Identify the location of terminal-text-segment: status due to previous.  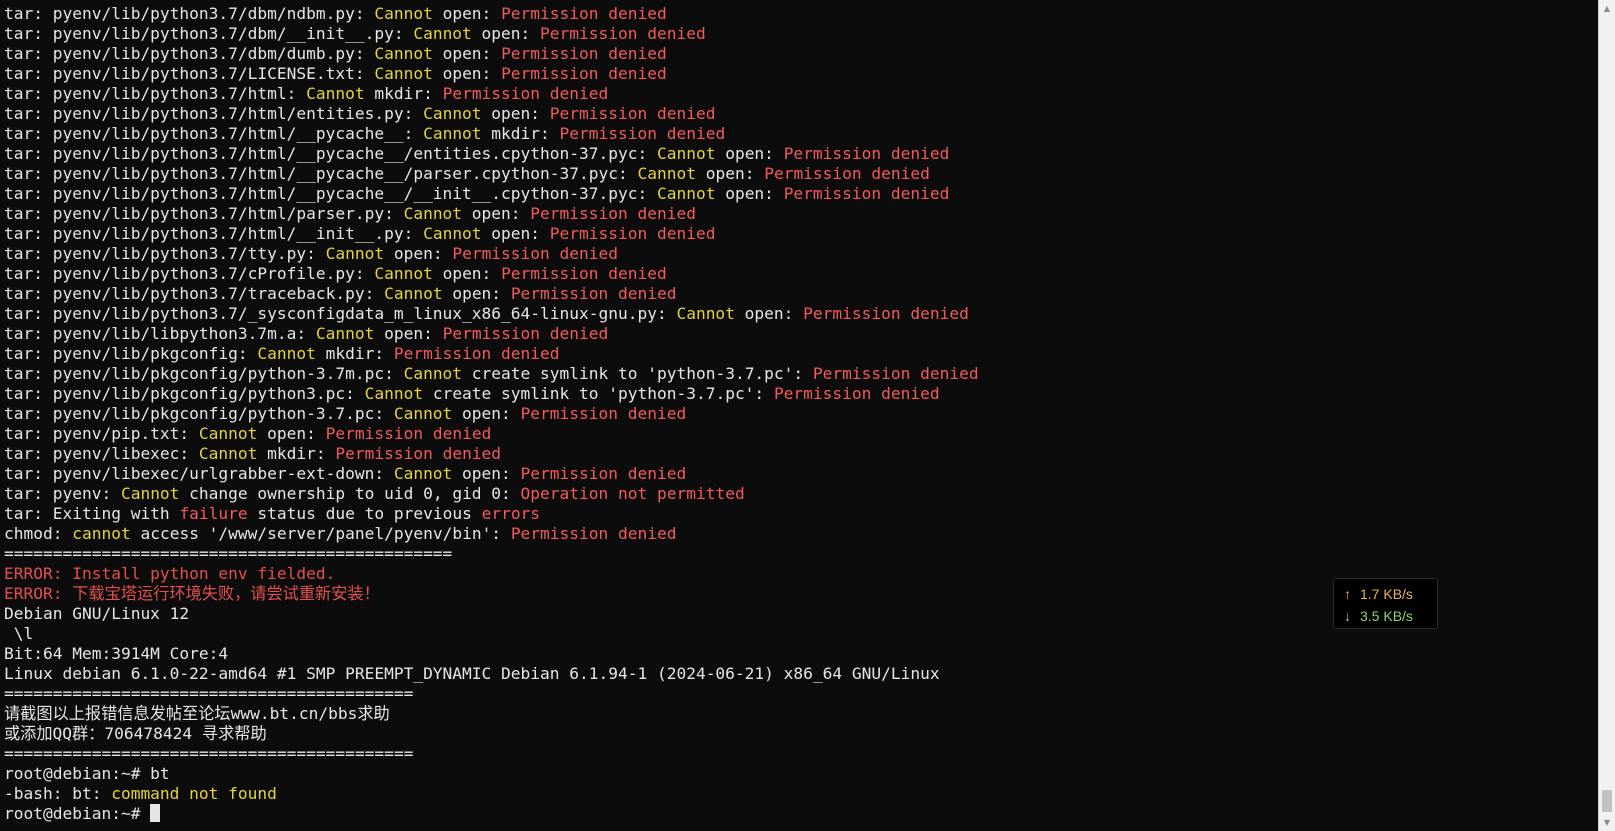
(364, 513).